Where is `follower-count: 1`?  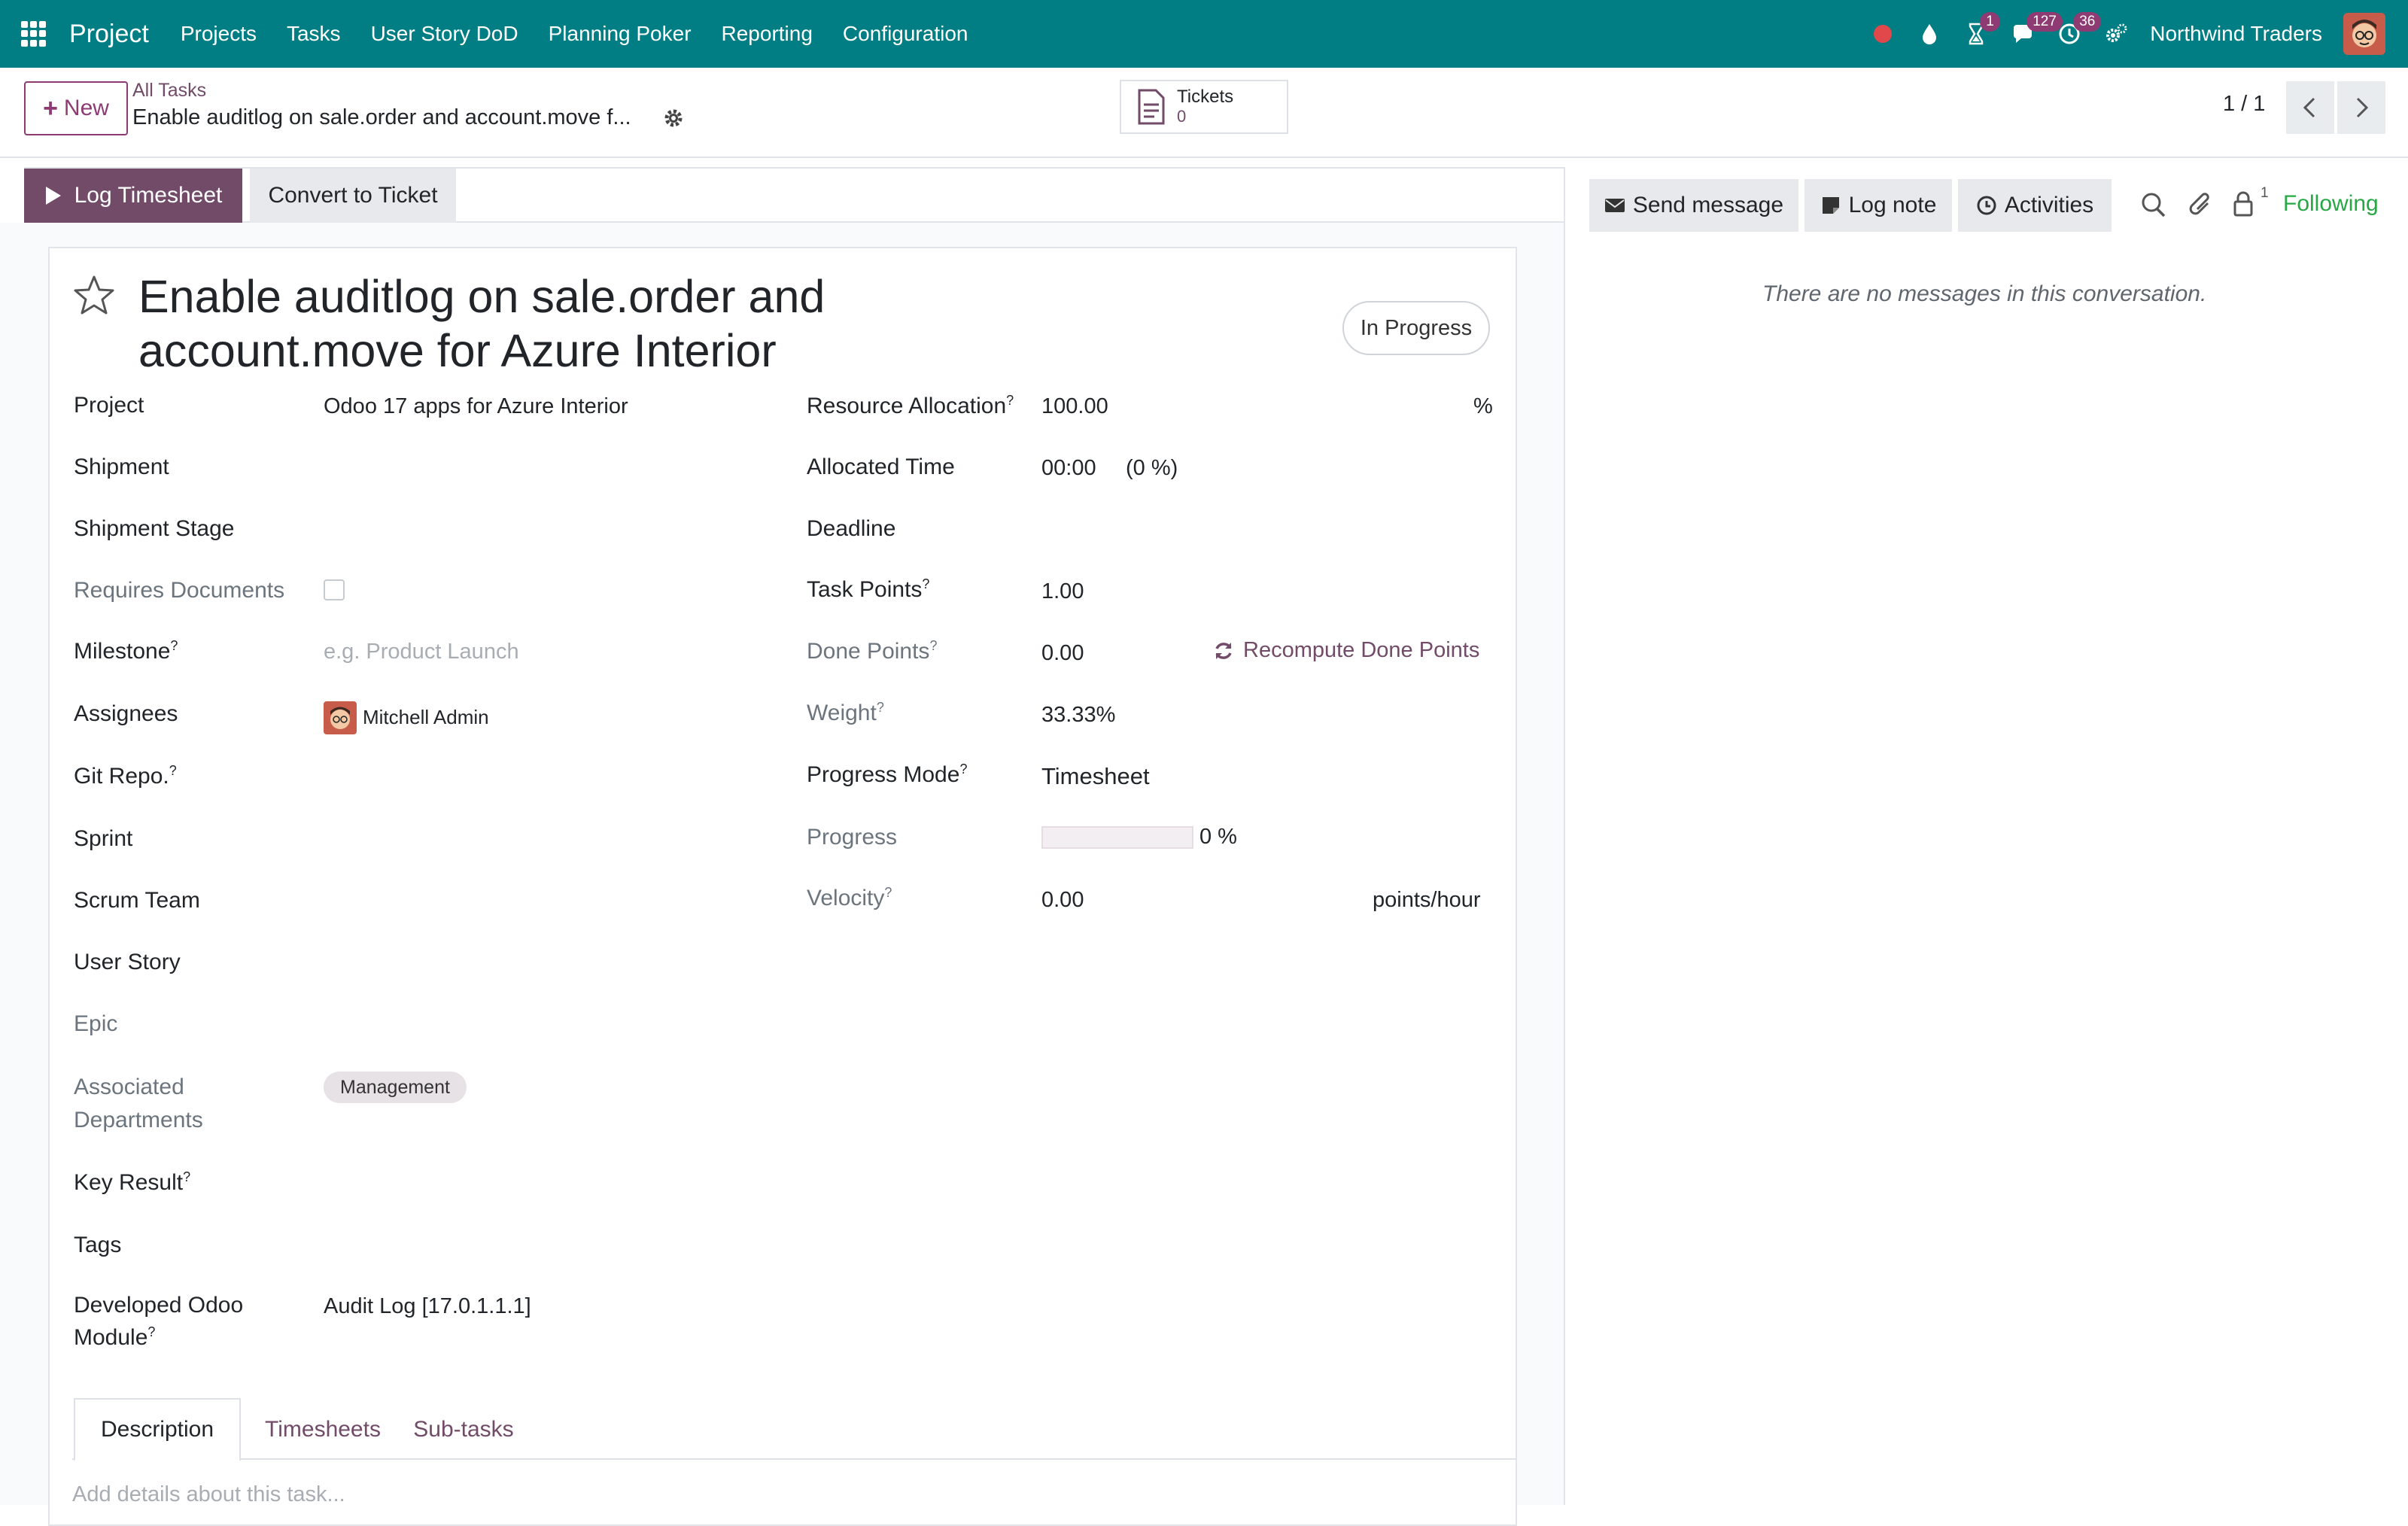
follower-count: 1 is located at coordinates (2265, 193).